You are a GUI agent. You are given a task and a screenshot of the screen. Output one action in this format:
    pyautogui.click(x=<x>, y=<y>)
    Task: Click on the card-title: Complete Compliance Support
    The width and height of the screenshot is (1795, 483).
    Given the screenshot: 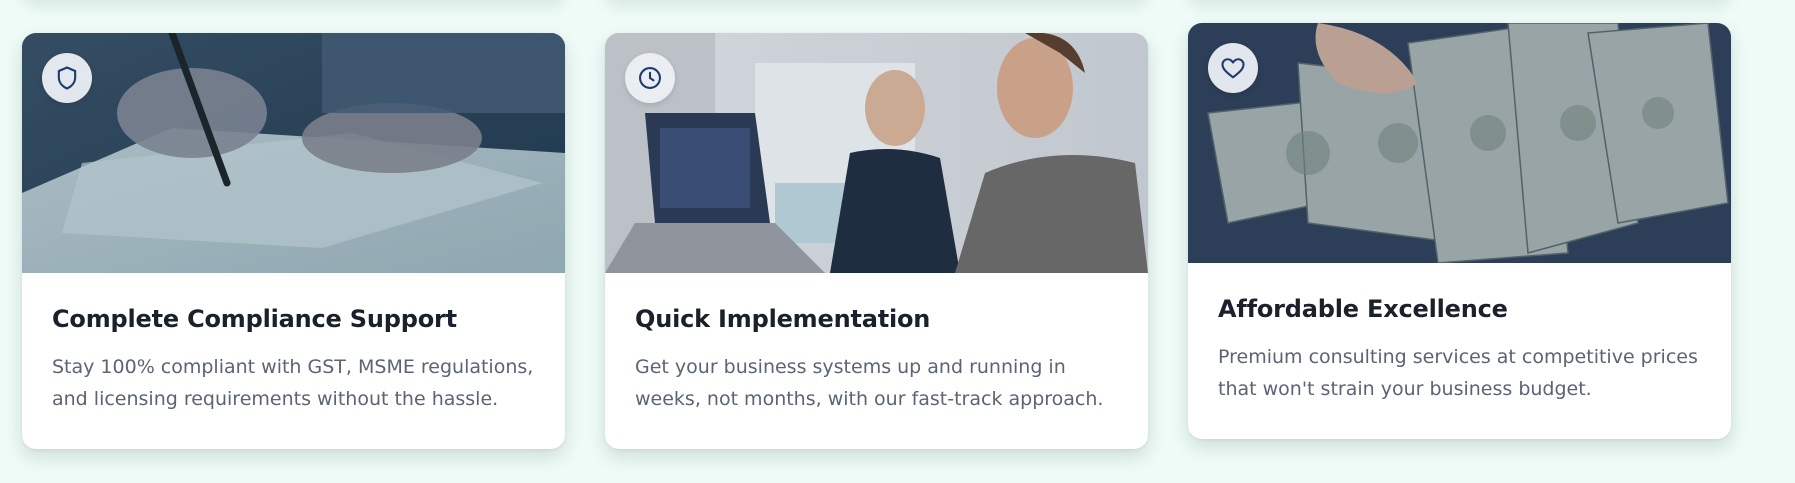 What is the action you would take?
    pyautogui.click(x=254, y=319)
    